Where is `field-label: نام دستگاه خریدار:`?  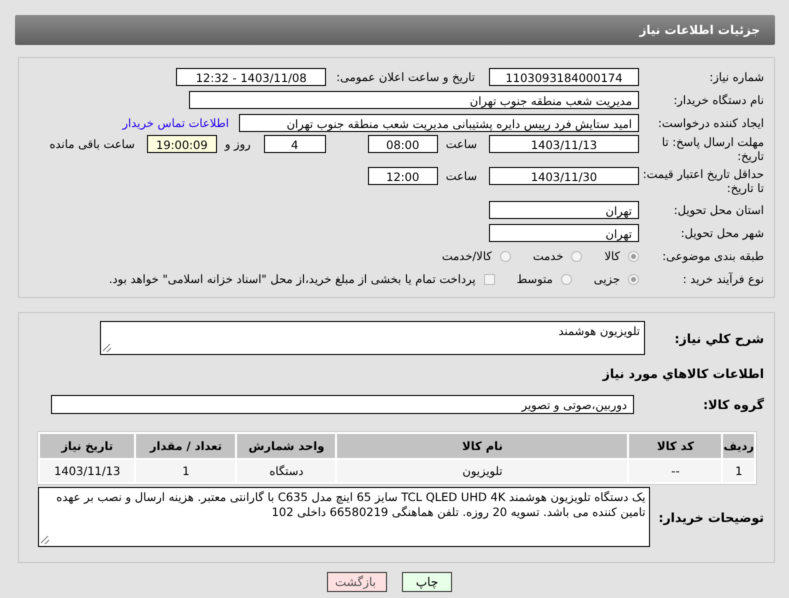 field-label: نام دستگاه خریدار: is located at coordinates (718, 100).